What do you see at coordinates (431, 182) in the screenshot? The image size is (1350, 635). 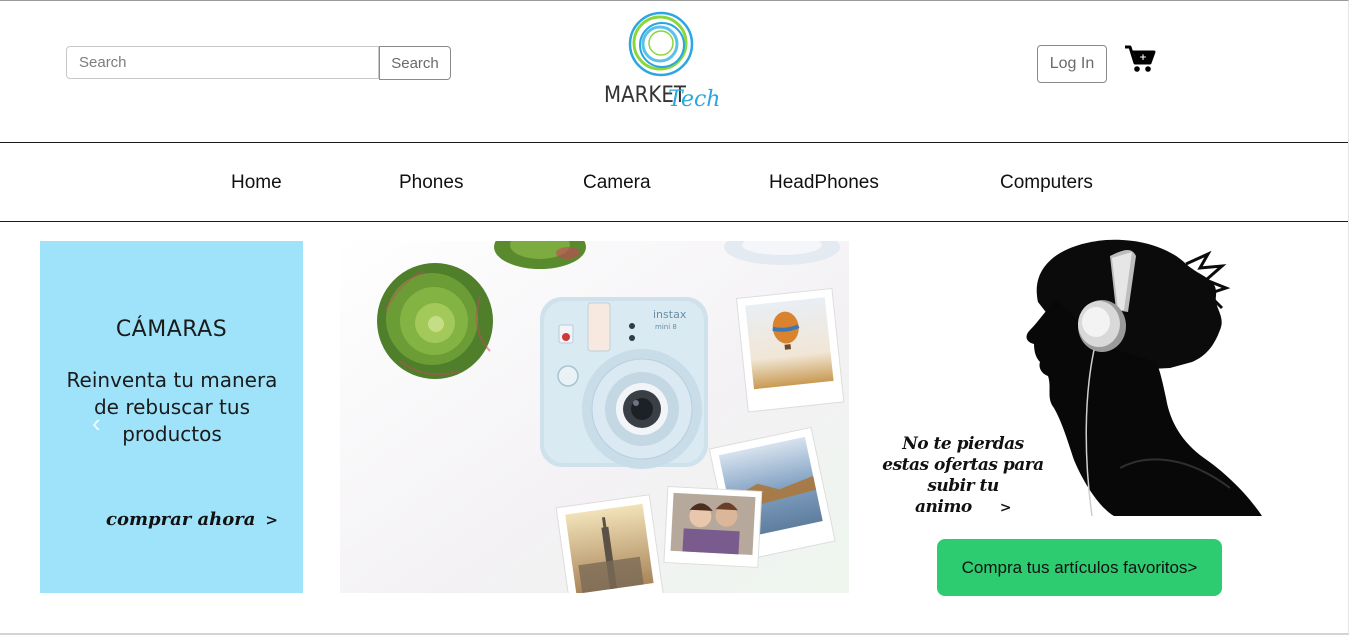 I see `nav-item-phones: Phones` at bounding box center [431, 182].